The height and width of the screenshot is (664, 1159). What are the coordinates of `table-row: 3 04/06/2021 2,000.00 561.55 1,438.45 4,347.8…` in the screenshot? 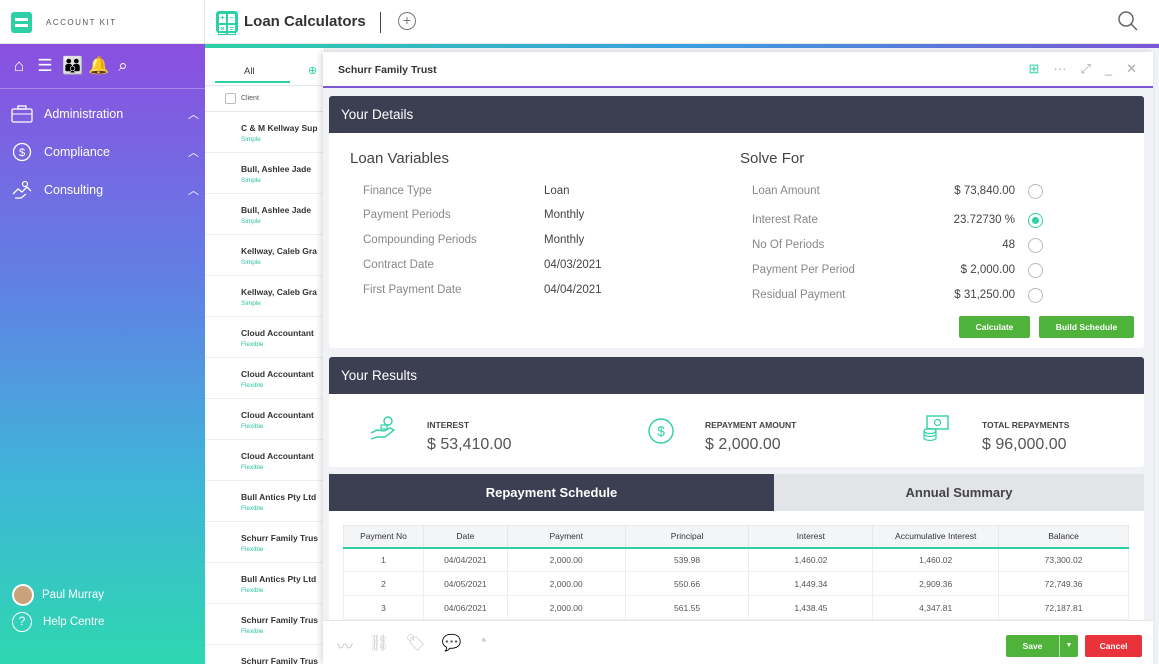 It's located at (736, 607).